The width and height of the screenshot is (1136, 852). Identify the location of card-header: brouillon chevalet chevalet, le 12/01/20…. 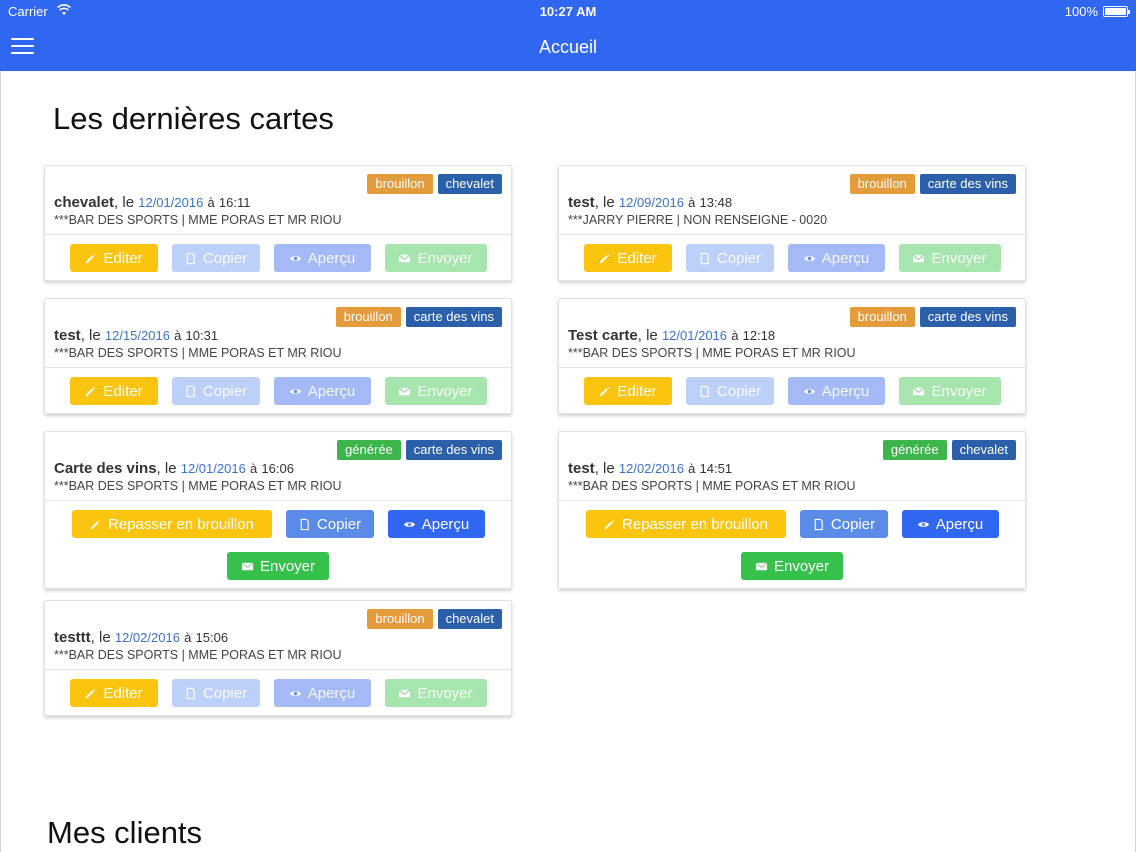
(278, 200).